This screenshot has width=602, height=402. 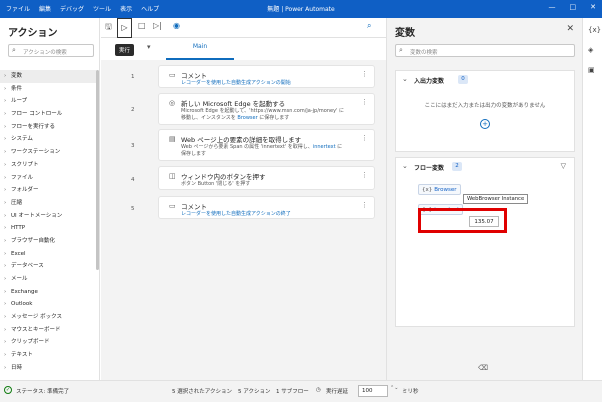 What do you see at coordinates (318, 390) in the screenshot?
I see `clock-icon: ◷` at bounding box center [318, 390].